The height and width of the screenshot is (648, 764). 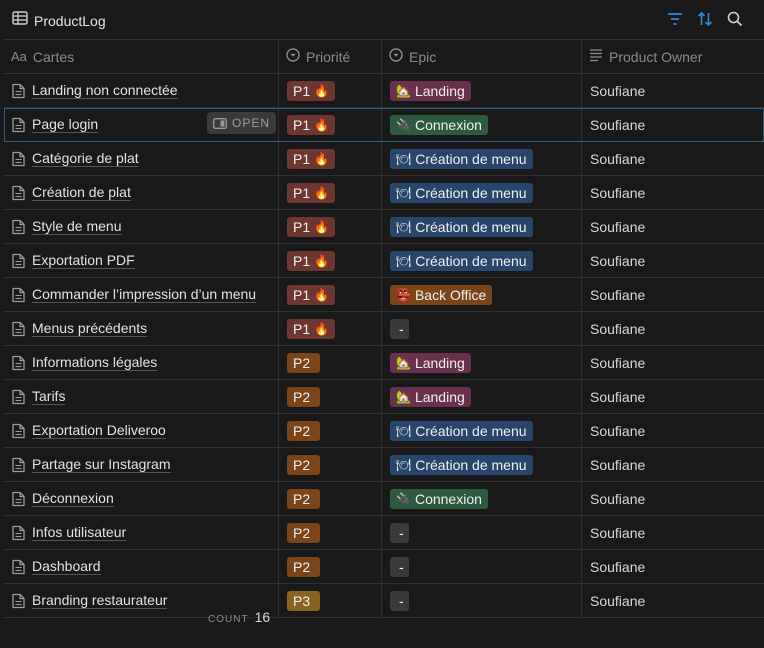 What do you see at coordinates (675, 19) in the screenshot?
I see `filter-icon` at bounding box center [675, 19].